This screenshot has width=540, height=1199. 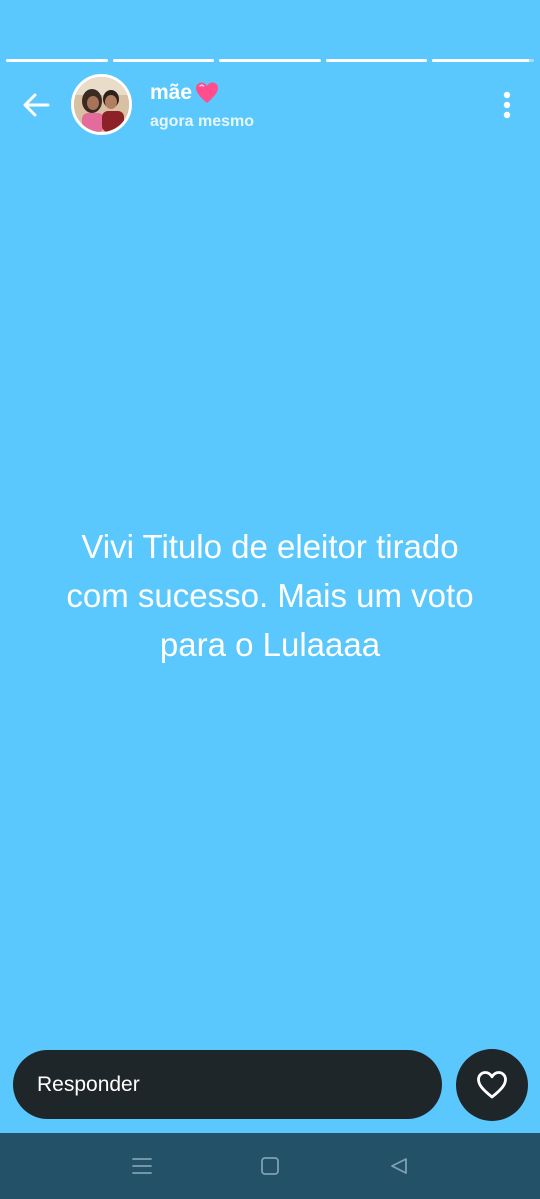 I want to click on story-text-line: com sucesso. Mais um voto, so click(x=270, y=595).